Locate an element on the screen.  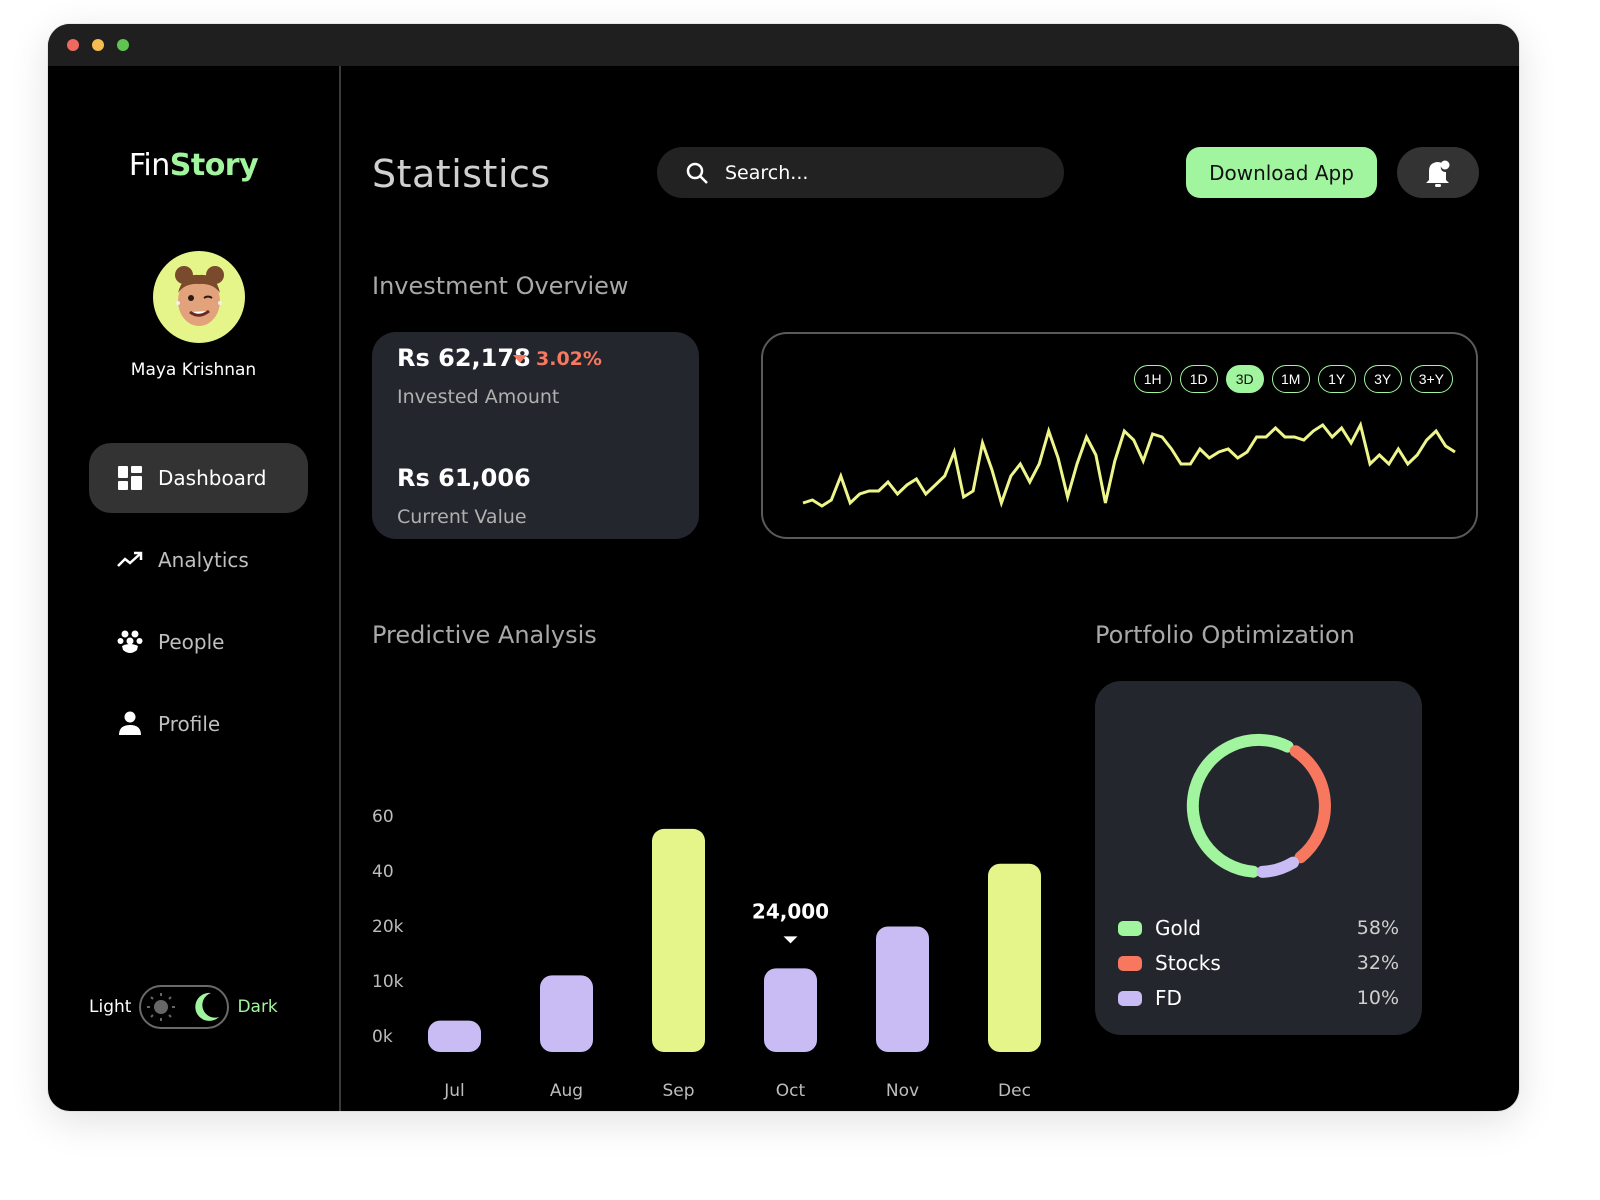
brand-name-part1: Fin is located at coordinates (149, 165).